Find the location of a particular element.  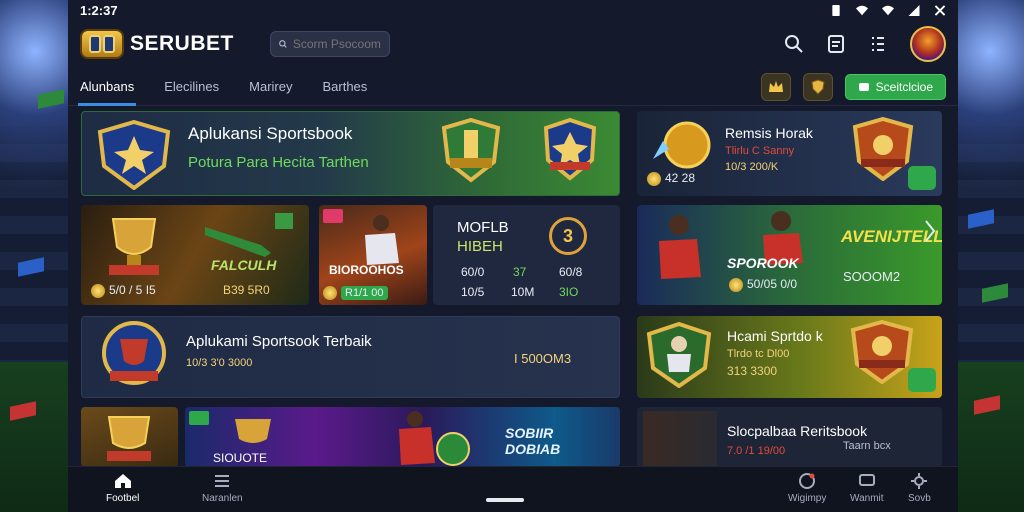

promo-stat: 42 28 is located at coordinates (671, 178).